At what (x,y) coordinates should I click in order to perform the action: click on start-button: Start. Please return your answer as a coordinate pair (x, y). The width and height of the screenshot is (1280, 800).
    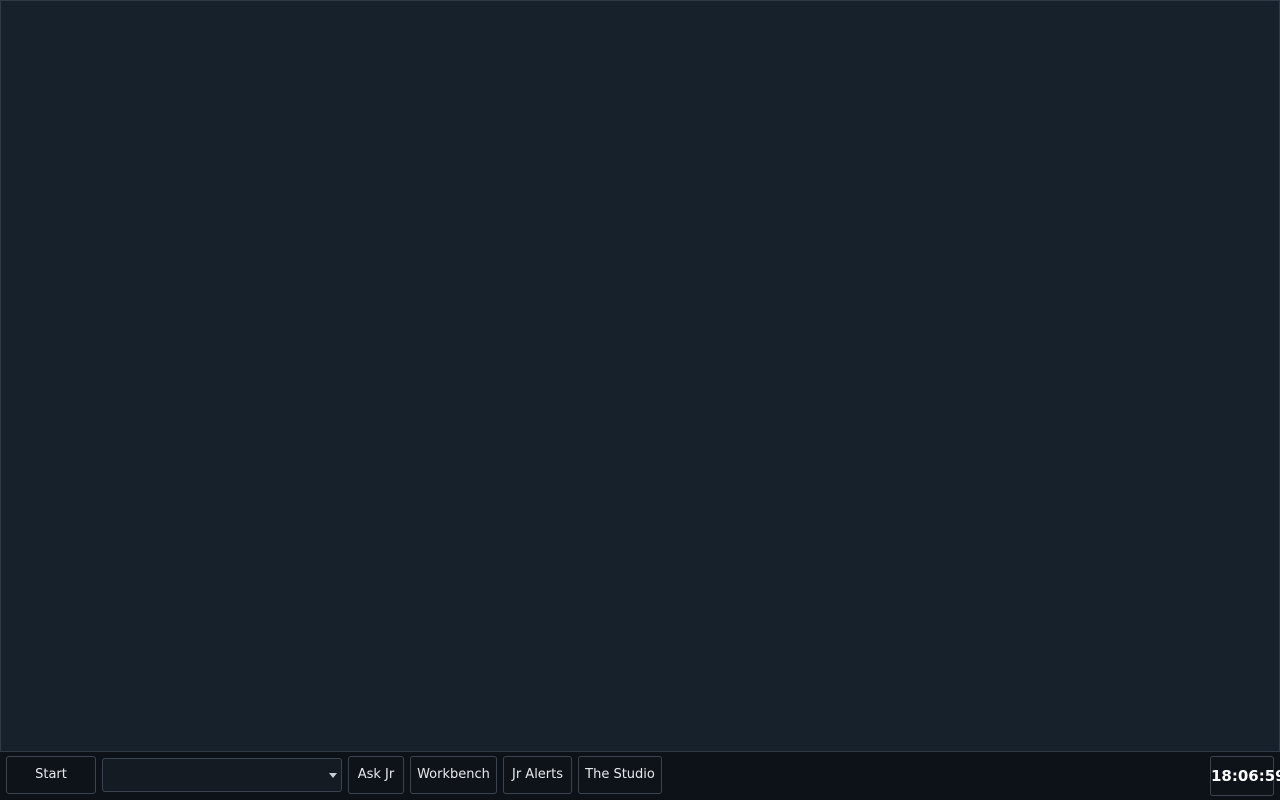
    Looking at the image, I should click on (51, 775).